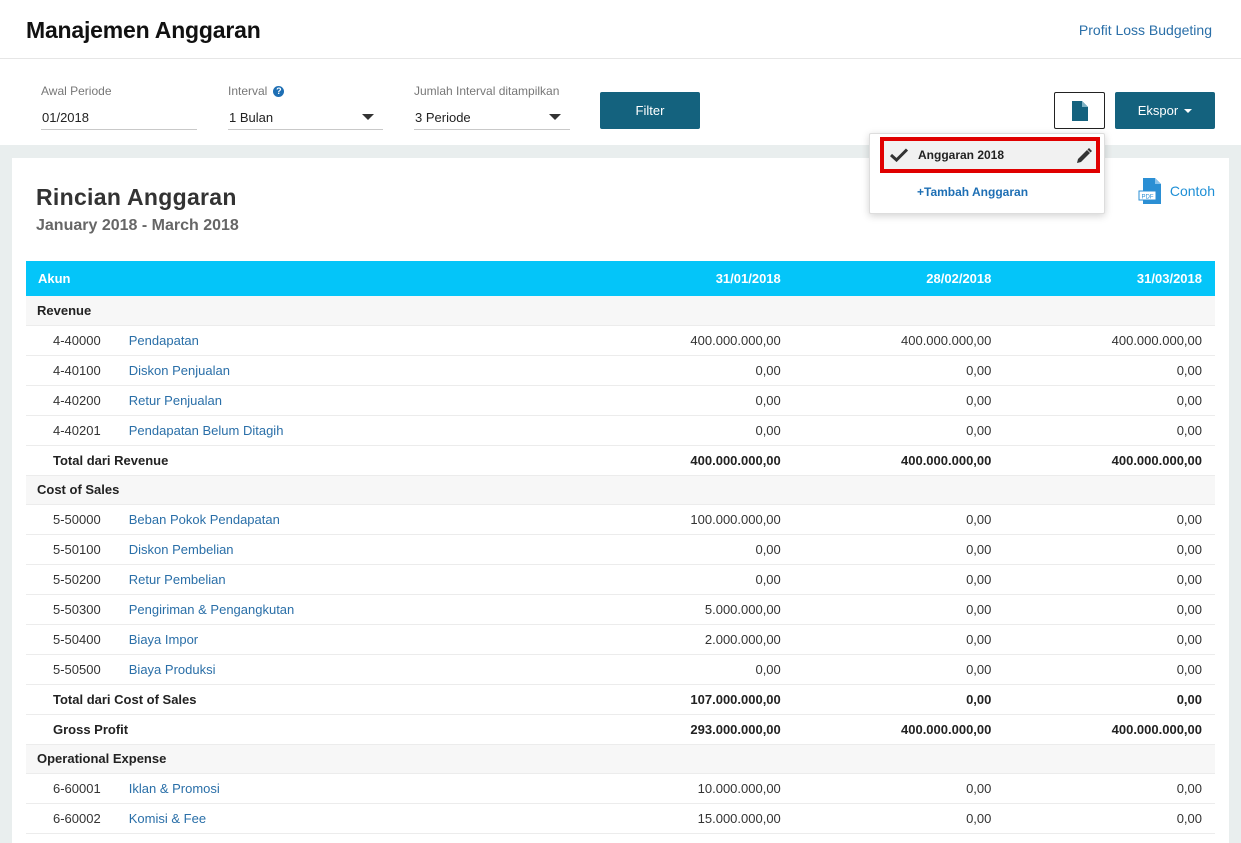  What do you see at coordinates (178, 460) in the screenshot?
I see `total-label: Total dari Revenue` at bounding box center [178, 460].